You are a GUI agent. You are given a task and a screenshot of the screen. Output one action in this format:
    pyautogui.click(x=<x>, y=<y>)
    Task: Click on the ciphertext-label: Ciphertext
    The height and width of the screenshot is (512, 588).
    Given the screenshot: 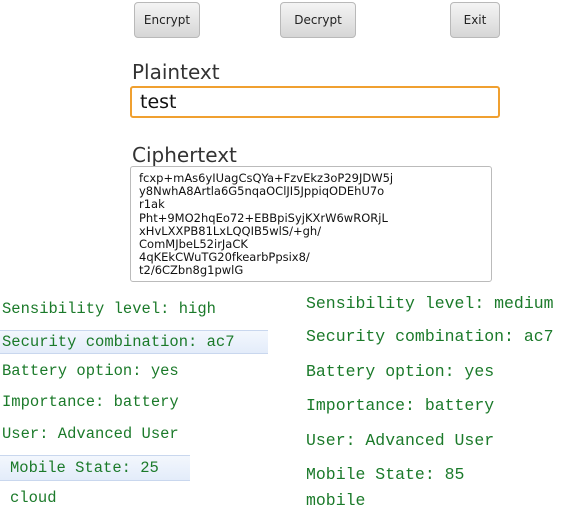 What is the action you would take?
    pyautogui.click(x=184, y=155)
    